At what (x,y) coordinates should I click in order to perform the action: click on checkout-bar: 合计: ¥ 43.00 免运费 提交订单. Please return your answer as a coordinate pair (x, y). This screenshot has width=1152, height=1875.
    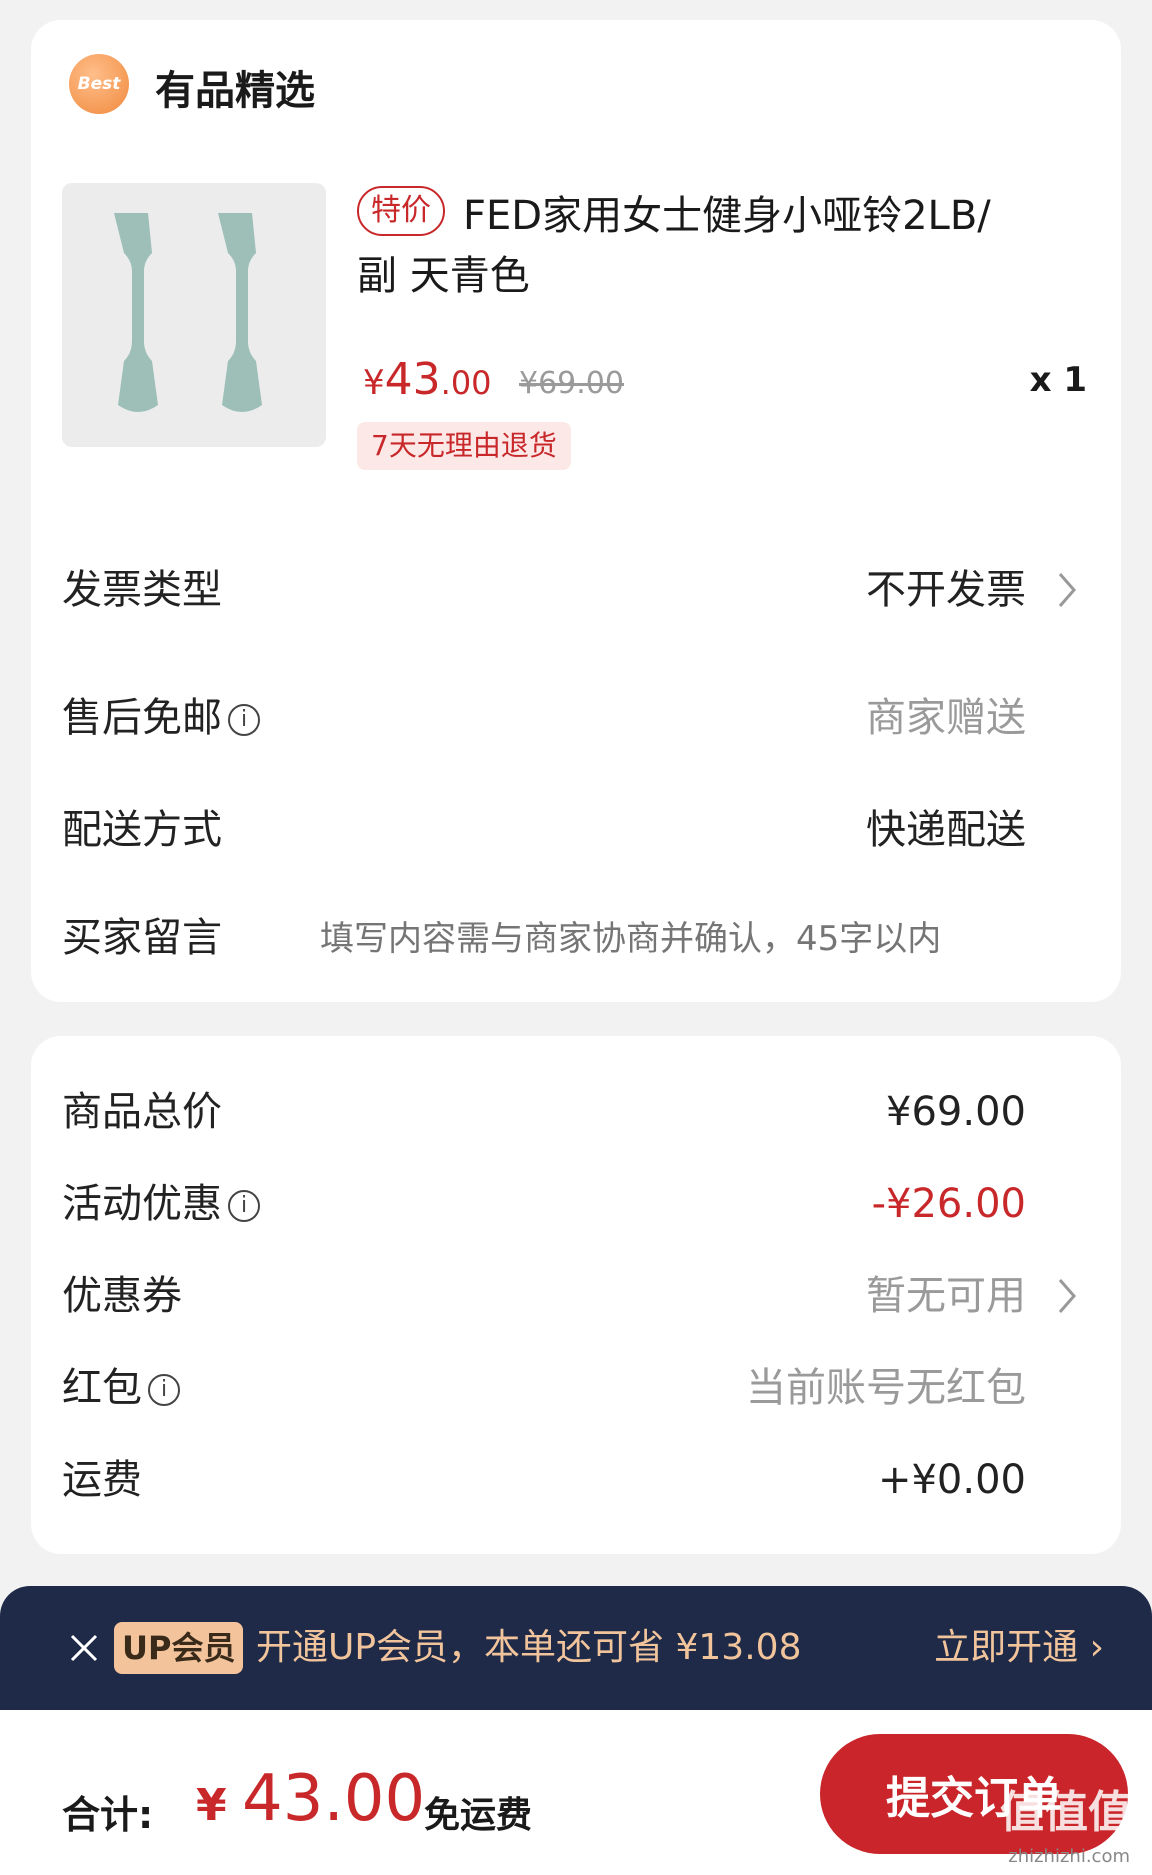
    Looking at the image, I should click on (576, 1792).